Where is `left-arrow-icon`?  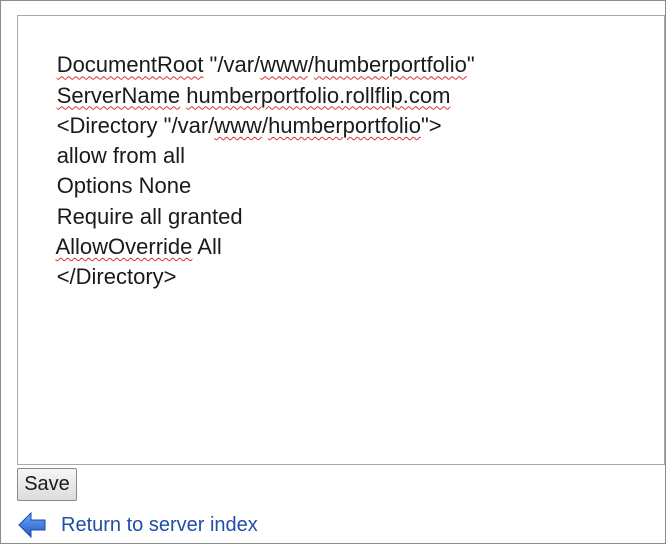
left-arrow-icon is located at coordinates (32, 525).